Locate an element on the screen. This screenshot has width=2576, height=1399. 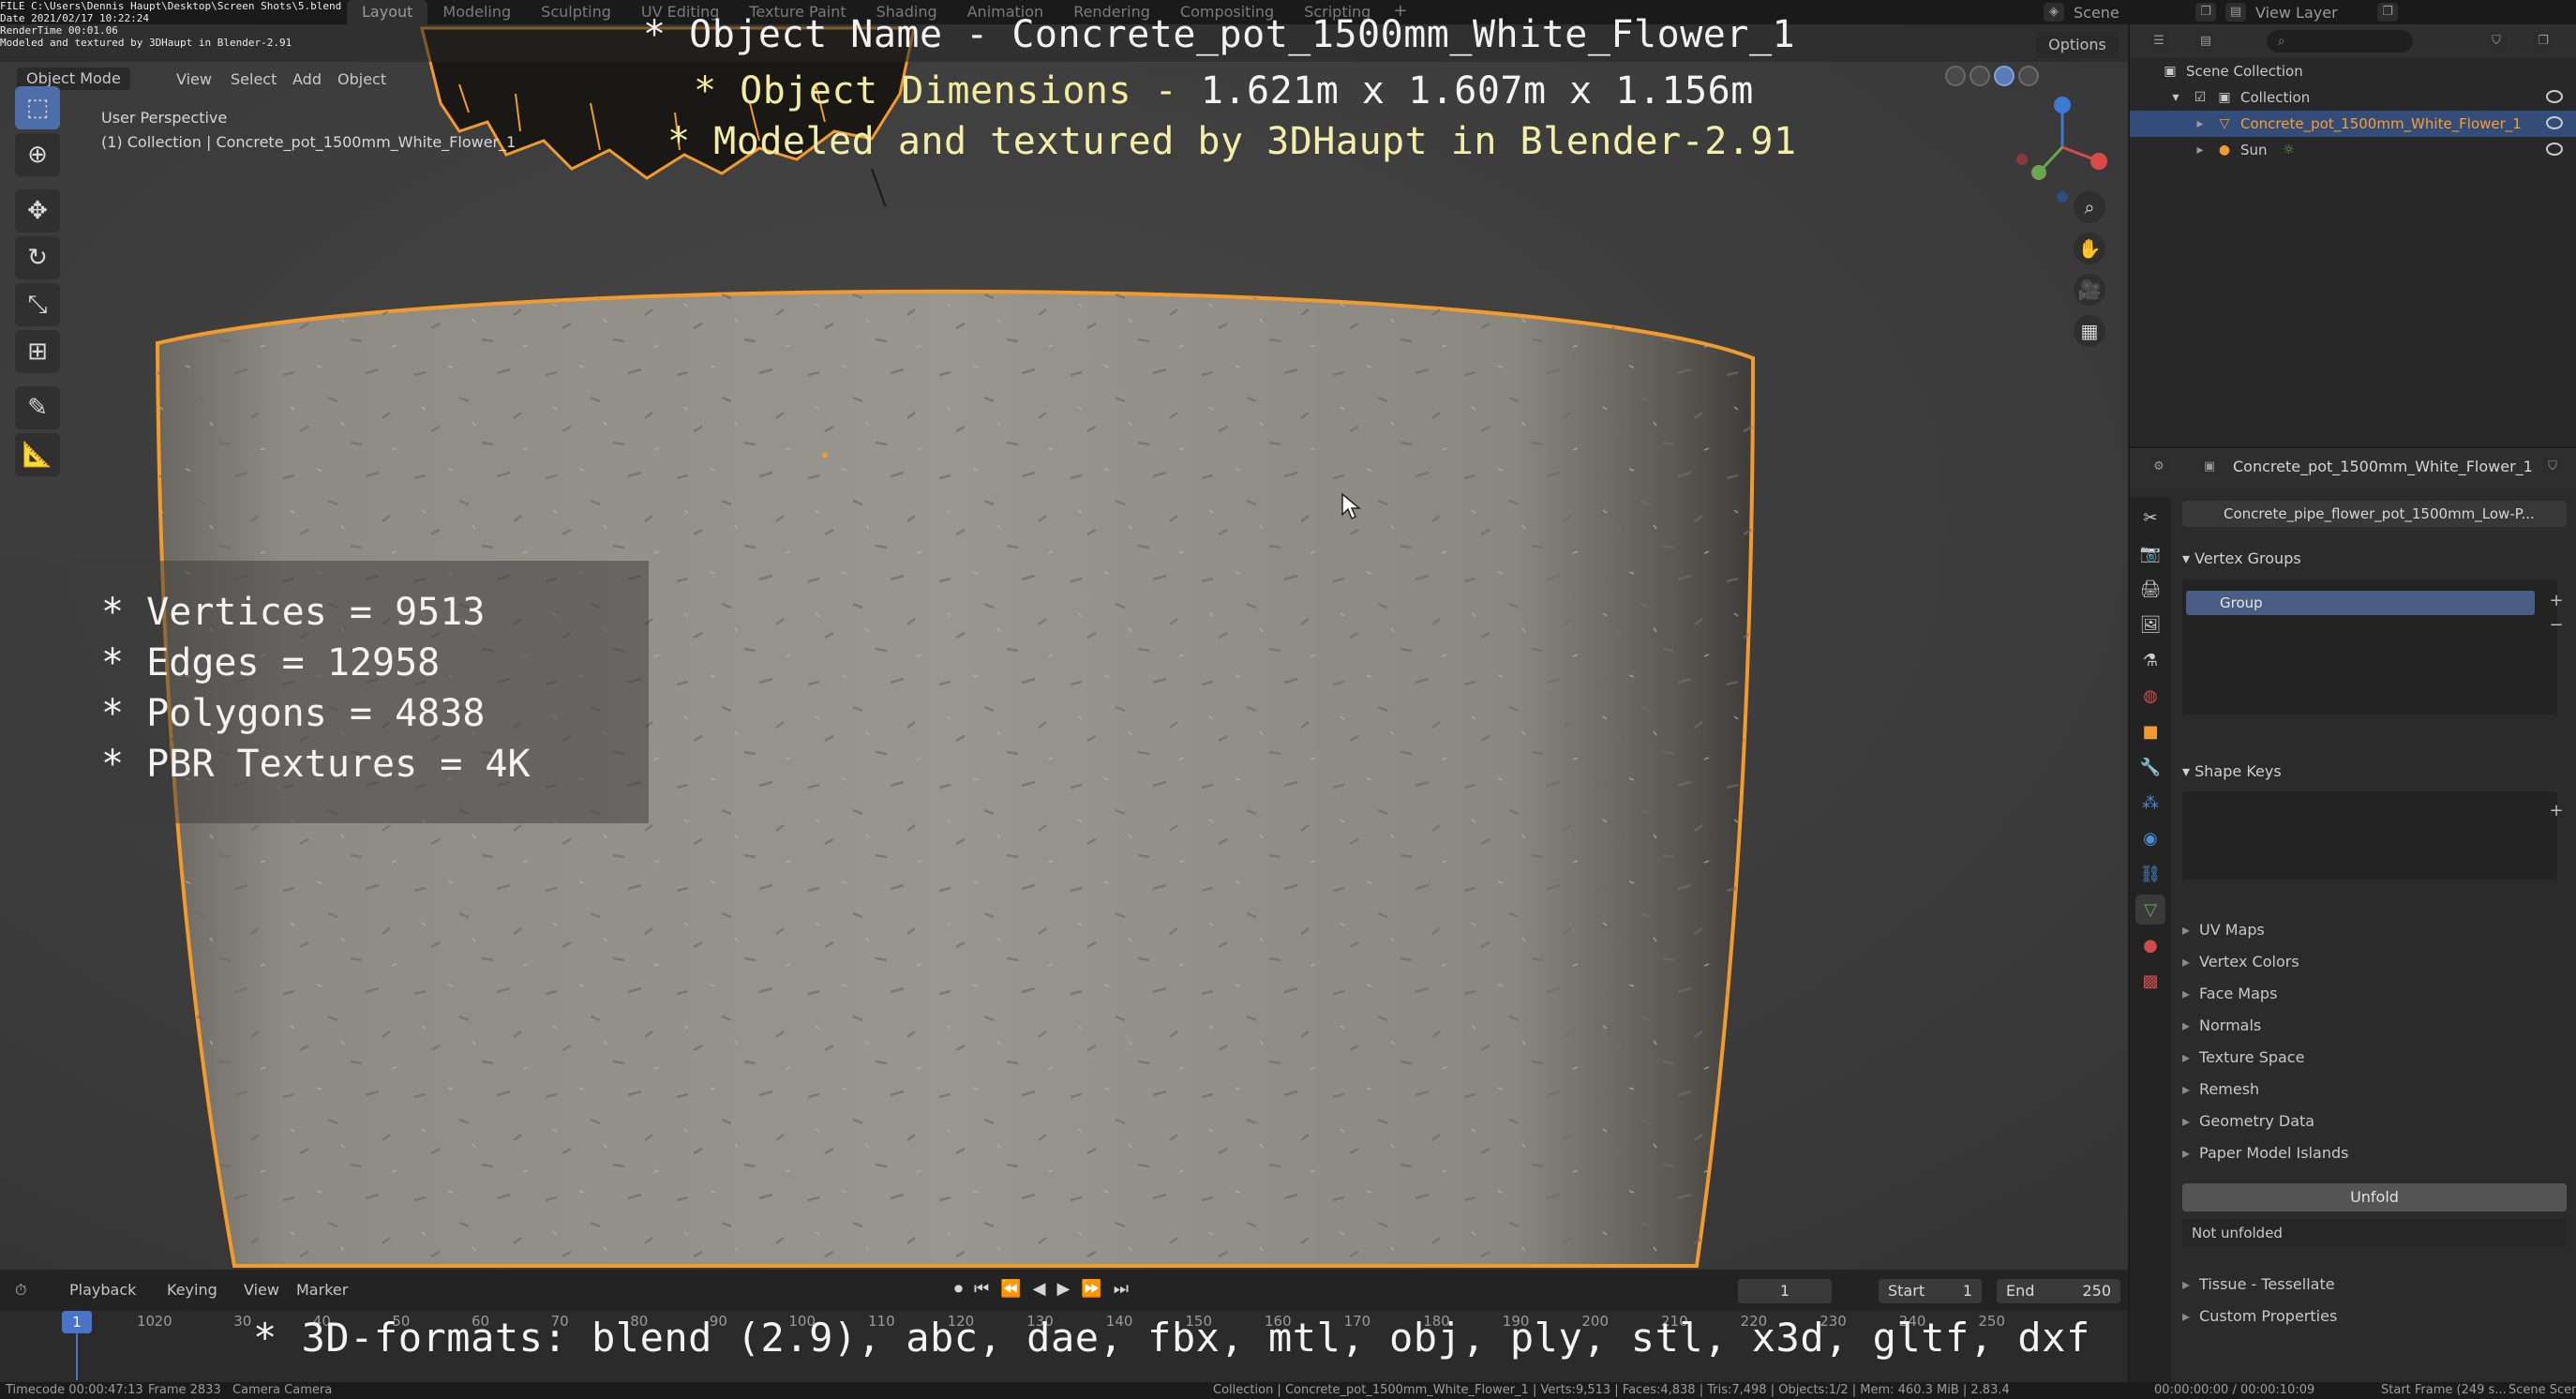
constraints-tab-icon: ⛓ is located at coordinates (2150, 874).